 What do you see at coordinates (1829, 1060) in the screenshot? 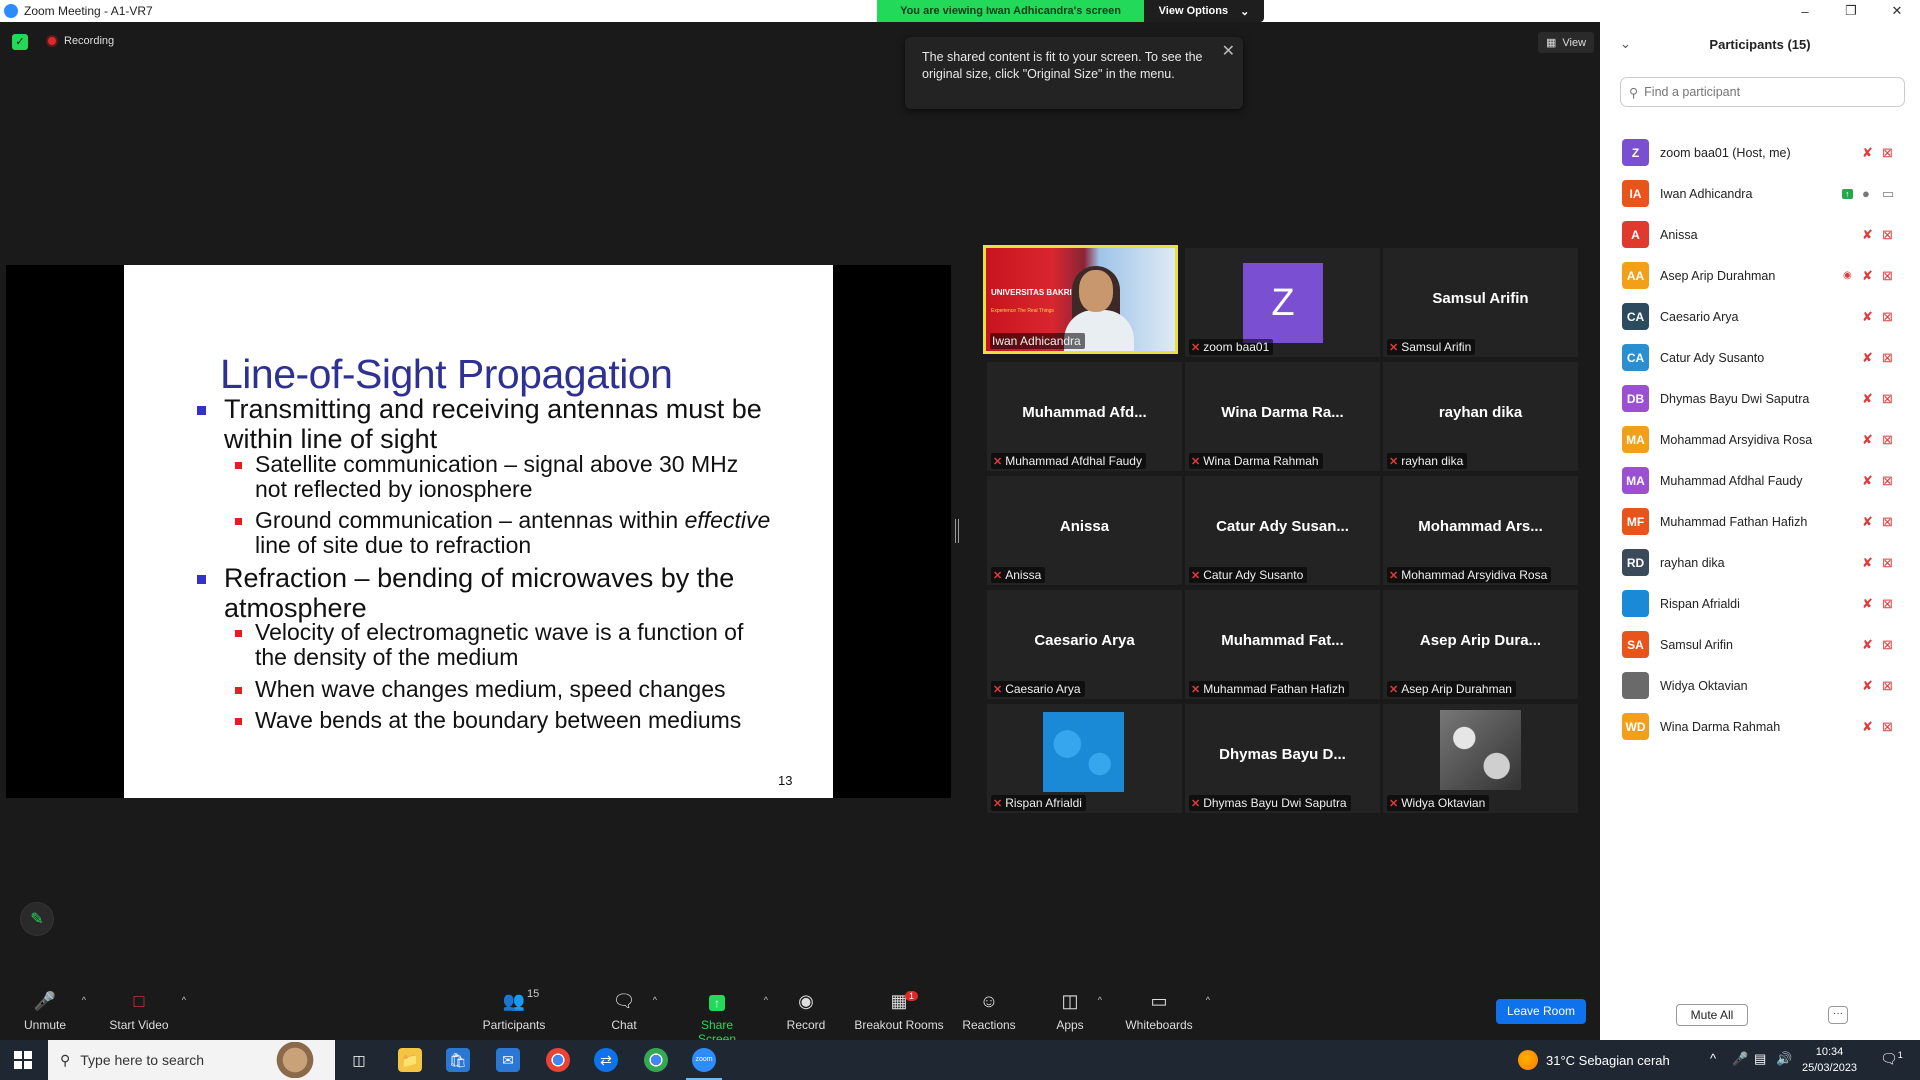
I see `taskbar-clock: 10:34 25/03/2023` at bounding box center [1829, 1060].